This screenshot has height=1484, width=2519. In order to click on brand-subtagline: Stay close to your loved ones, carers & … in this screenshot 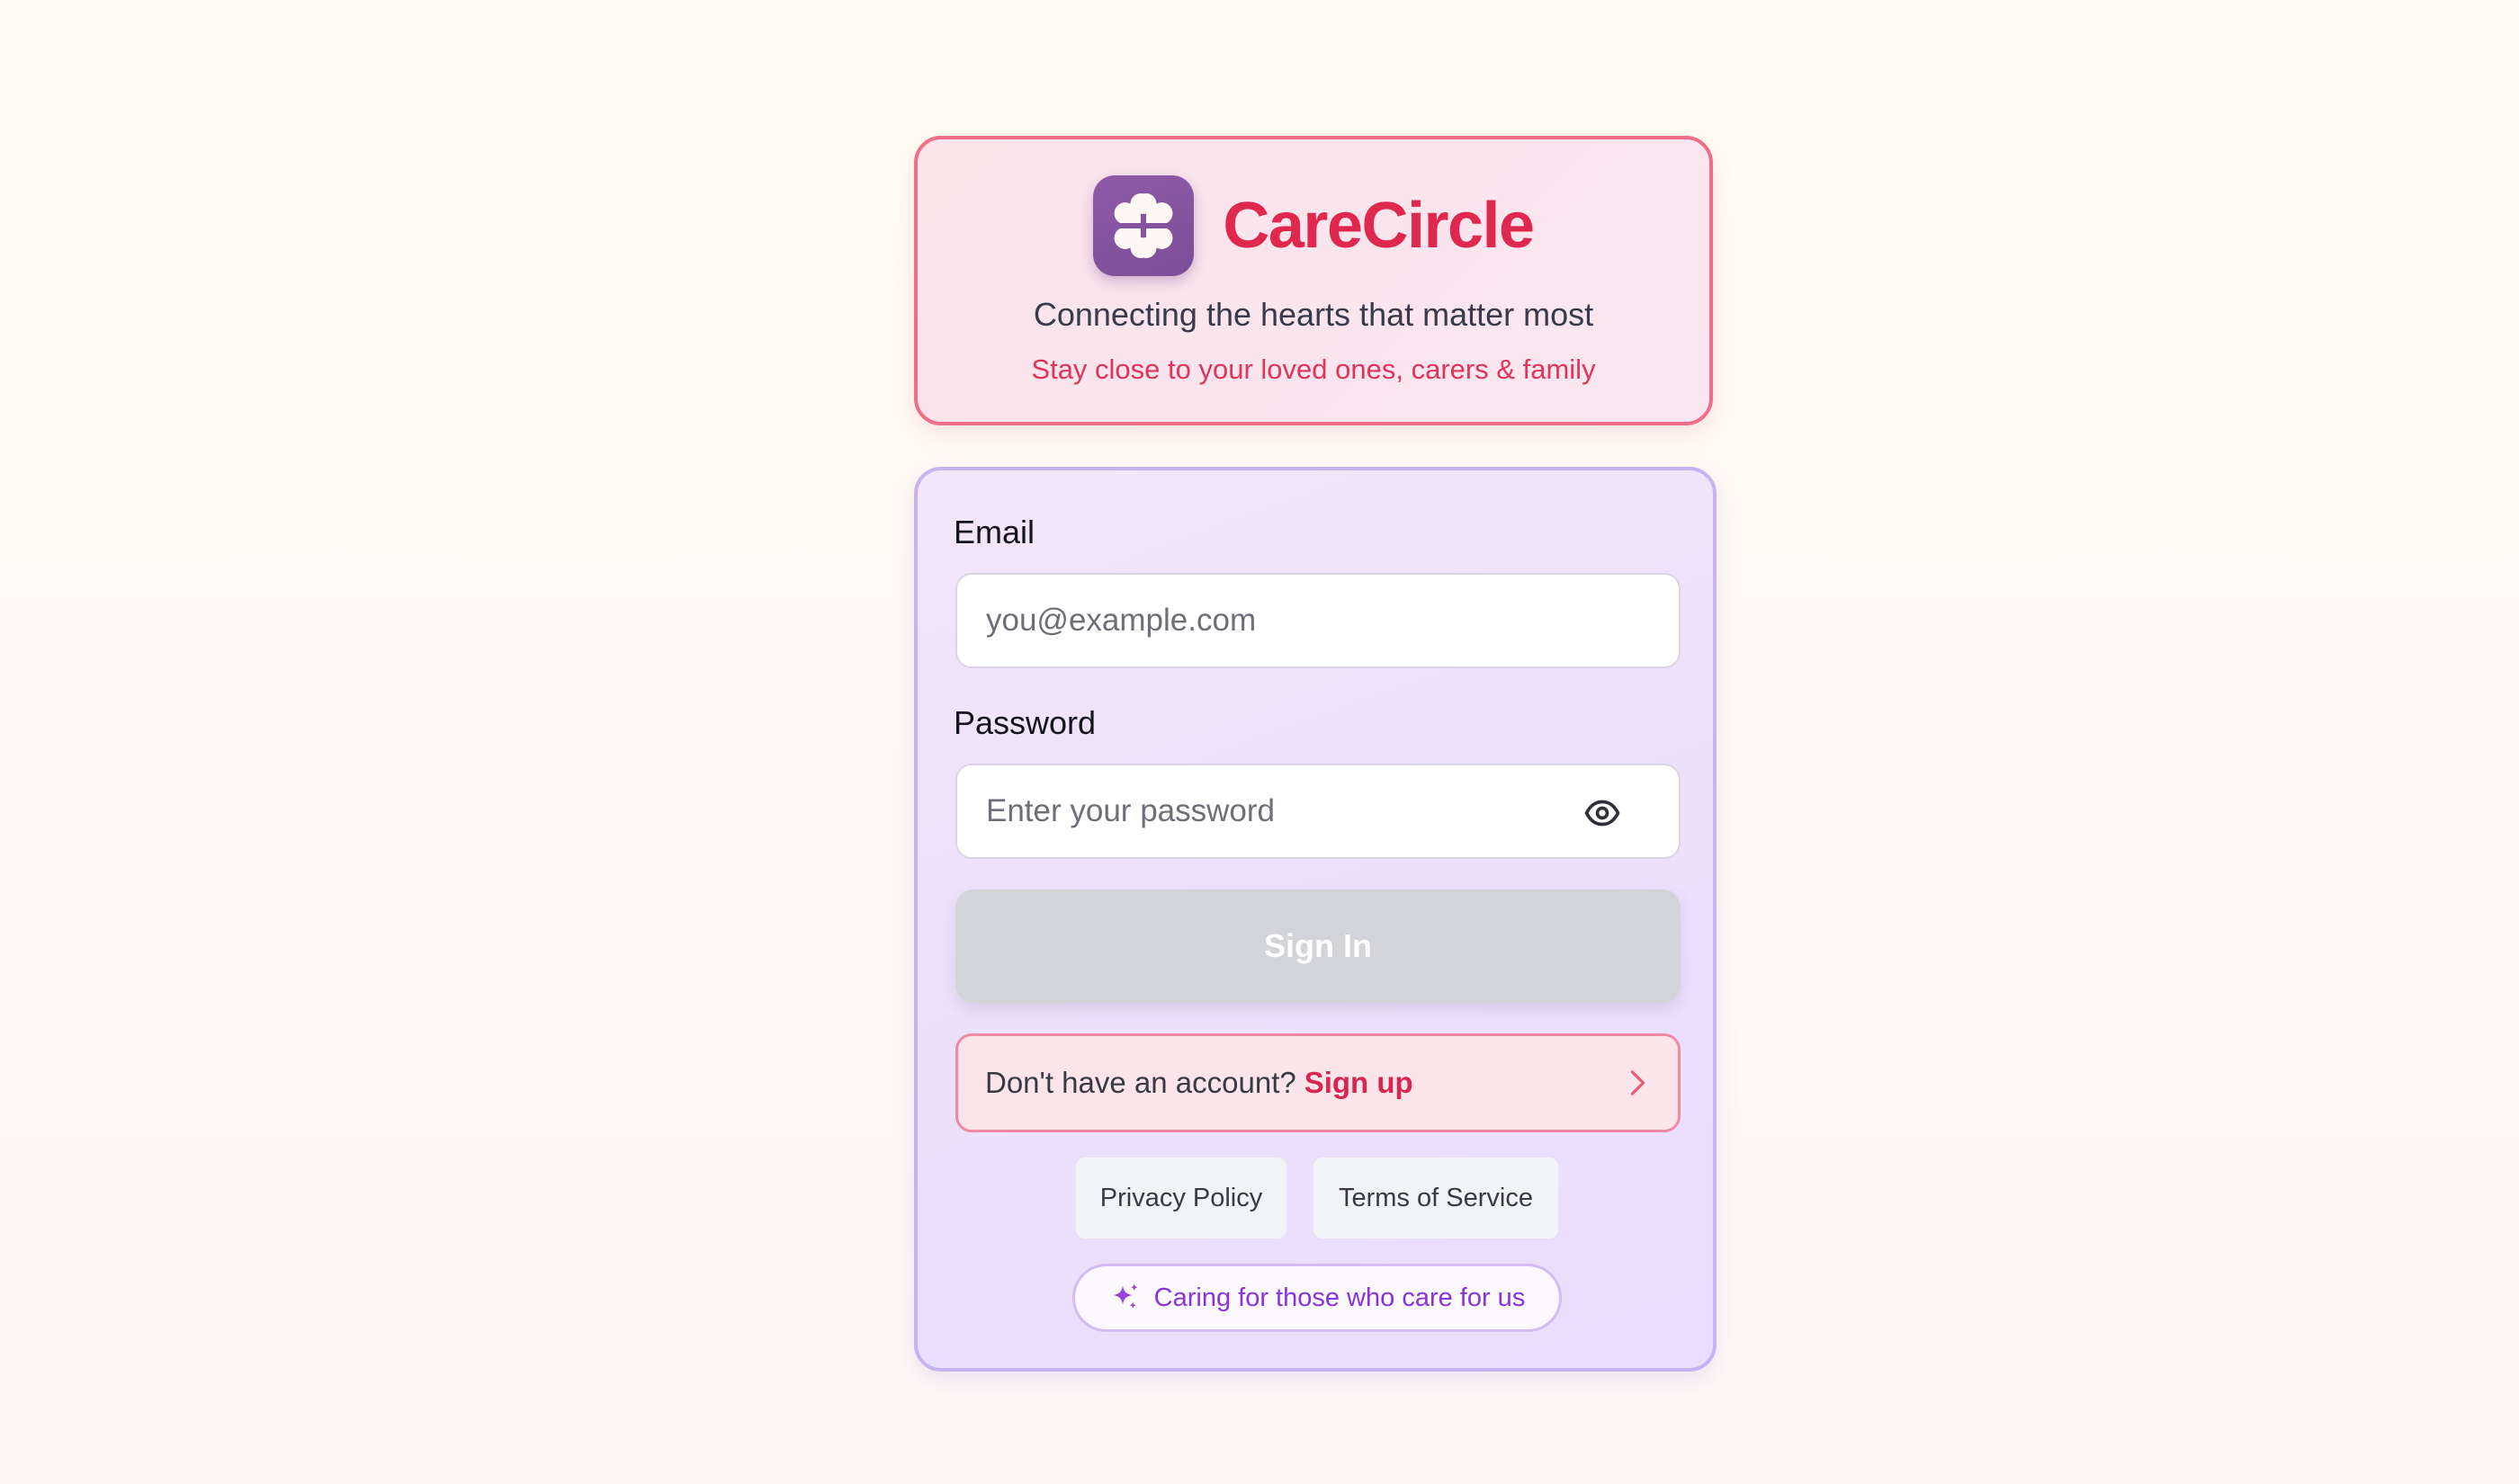, I will do `click(1313, 369)`.